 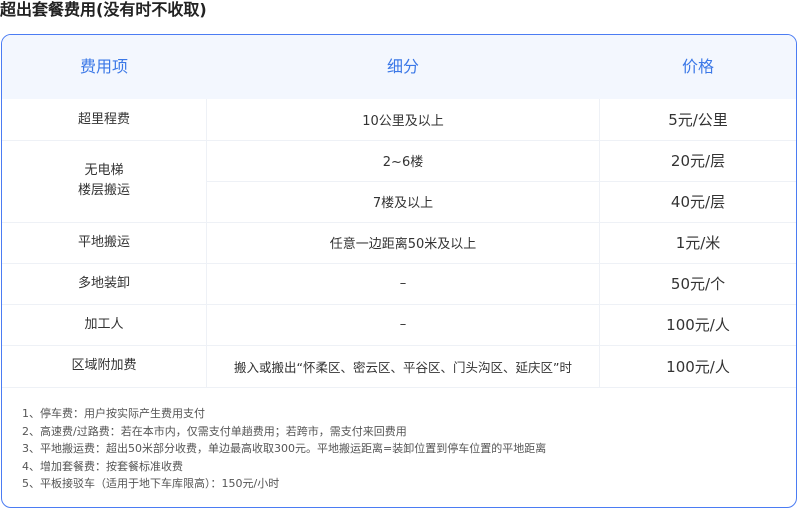 I want to click on page-title: 超出套餐费用(没有时不收取), so click(x=103, y=9).